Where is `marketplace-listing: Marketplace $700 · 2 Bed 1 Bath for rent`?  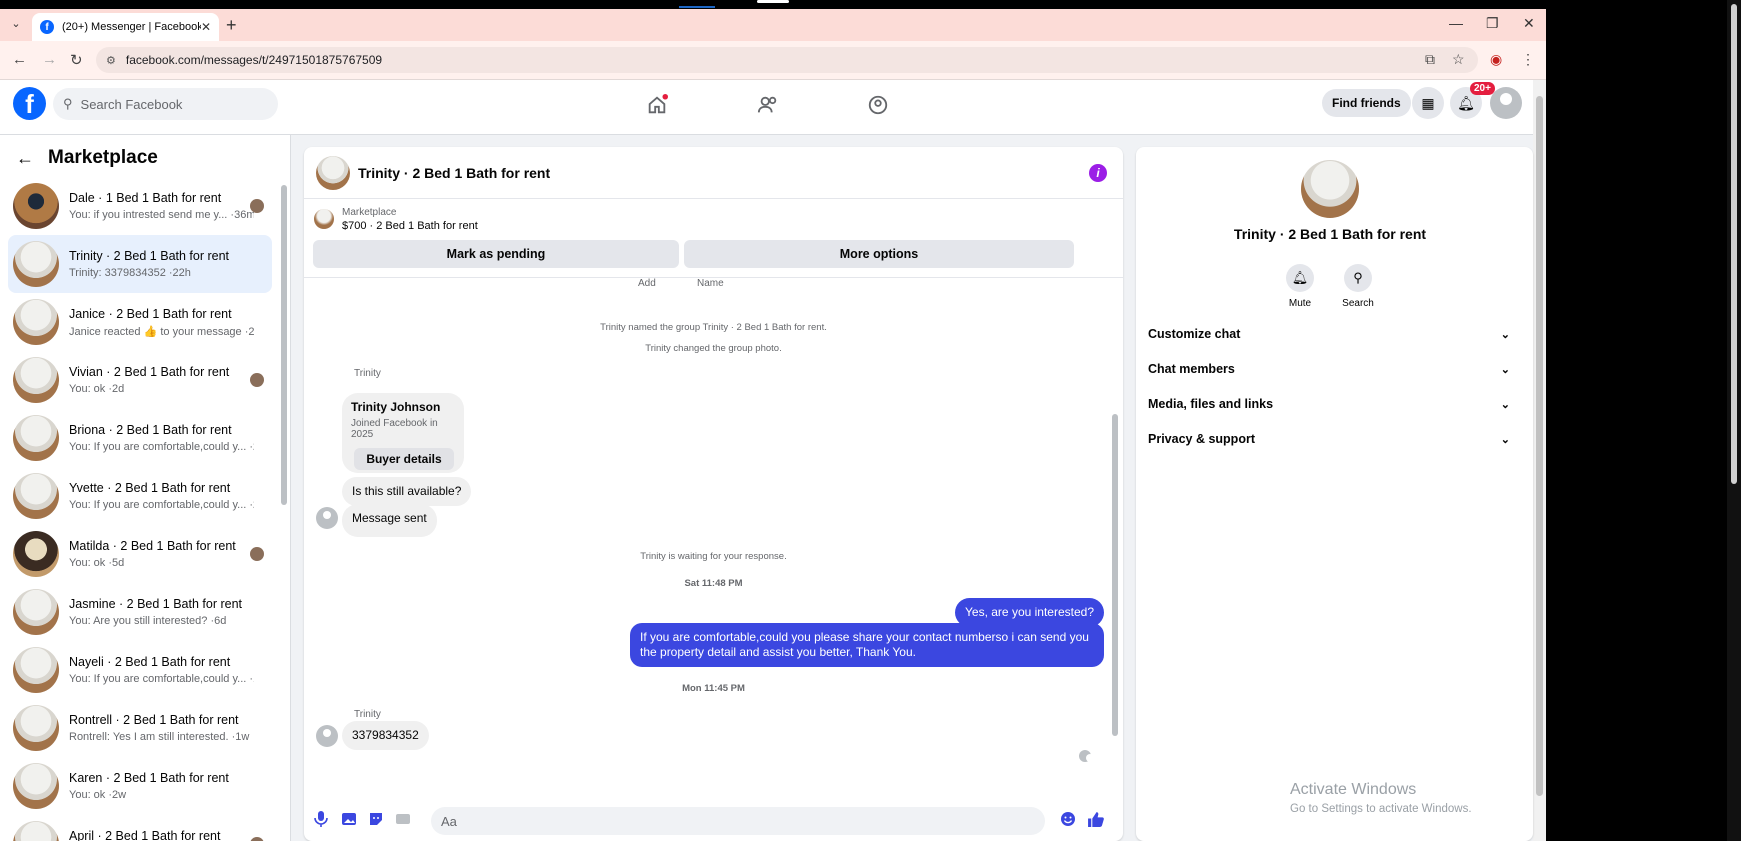
marketplace-listing: Marketplace $700 · 2 Bed 1 Bath for rent is located at coordinates (396, 219).